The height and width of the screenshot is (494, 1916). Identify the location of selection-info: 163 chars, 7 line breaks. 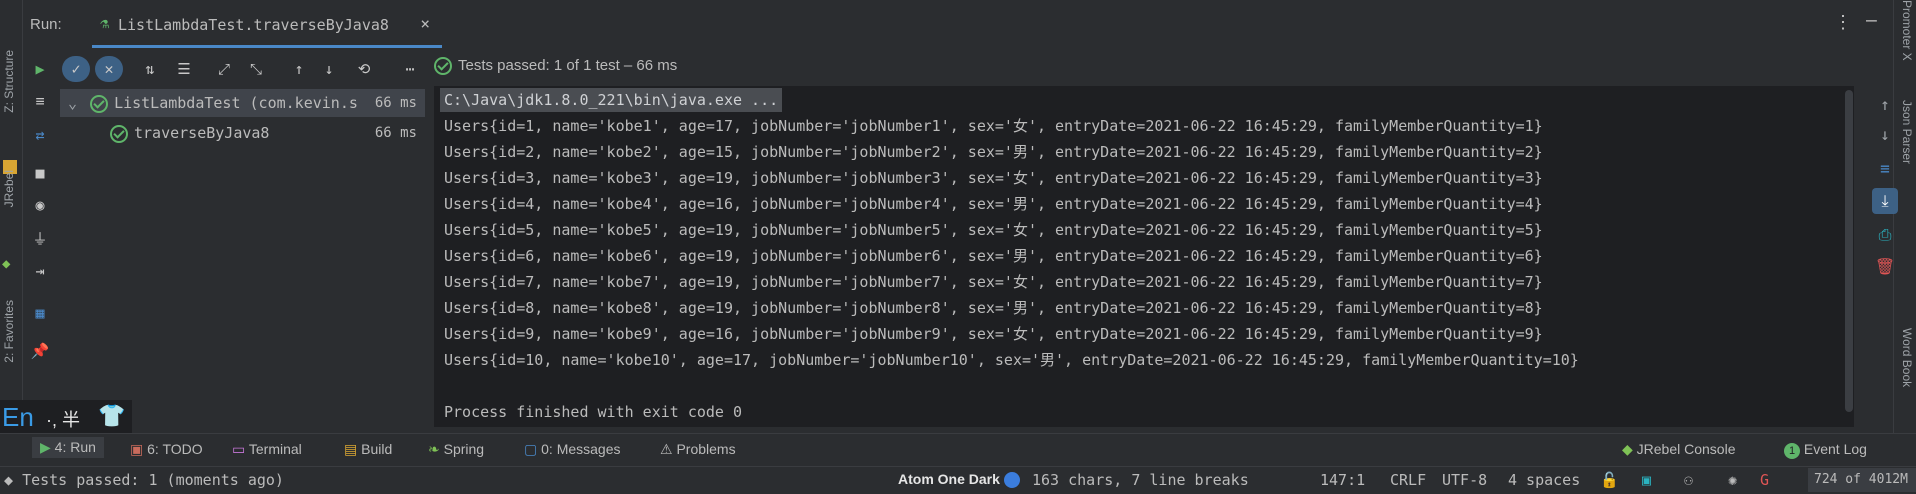
(1140, 480).